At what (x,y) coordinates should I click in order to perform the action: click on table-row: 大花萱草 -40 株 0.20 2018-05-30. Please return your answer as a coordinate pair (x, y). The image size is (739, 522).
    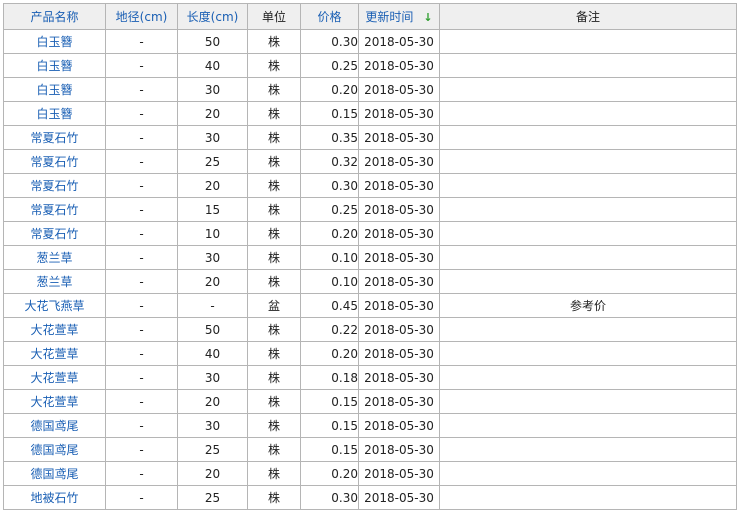
    Looking at the image, I should click on (370, 353).